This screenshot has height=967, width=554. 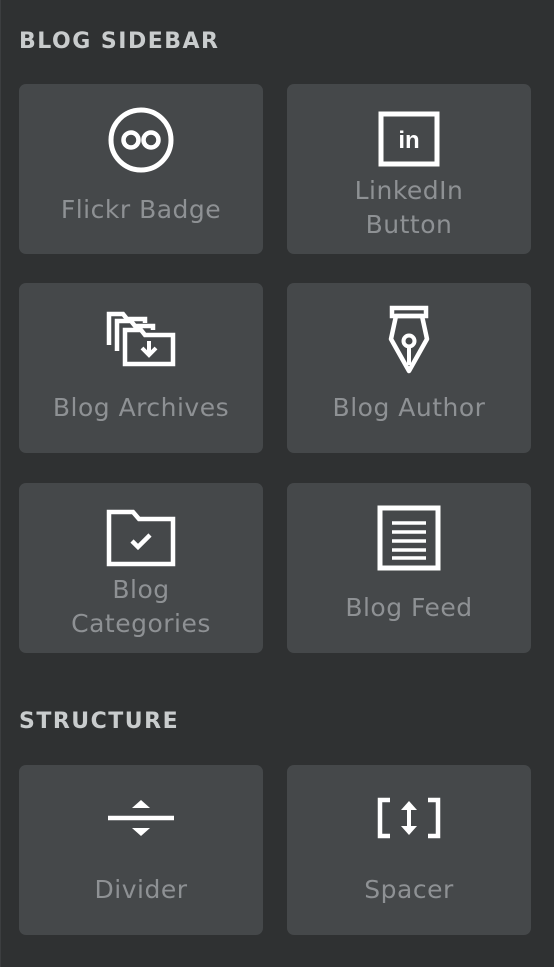 I want to click on pen-nib-icon, so click(x=409, y=340).